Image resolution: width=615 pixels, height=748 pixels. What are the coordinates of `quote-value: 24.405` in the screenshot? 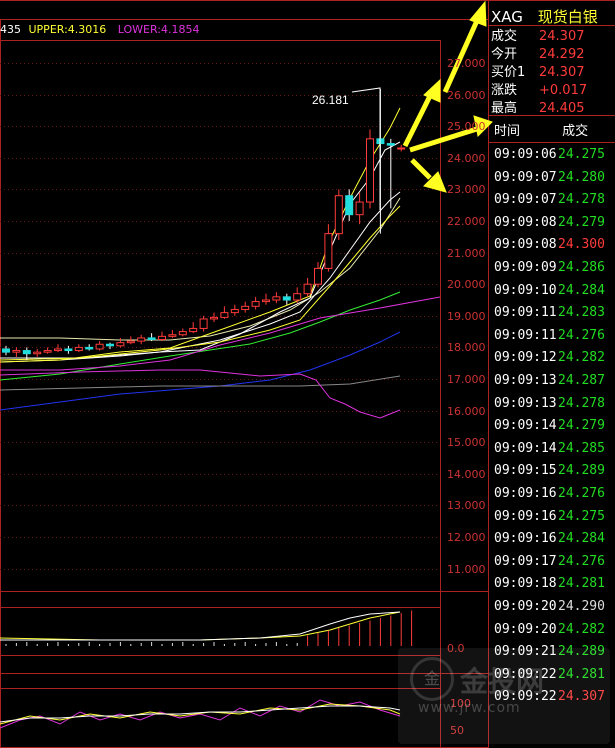 It's located at (562, 108).